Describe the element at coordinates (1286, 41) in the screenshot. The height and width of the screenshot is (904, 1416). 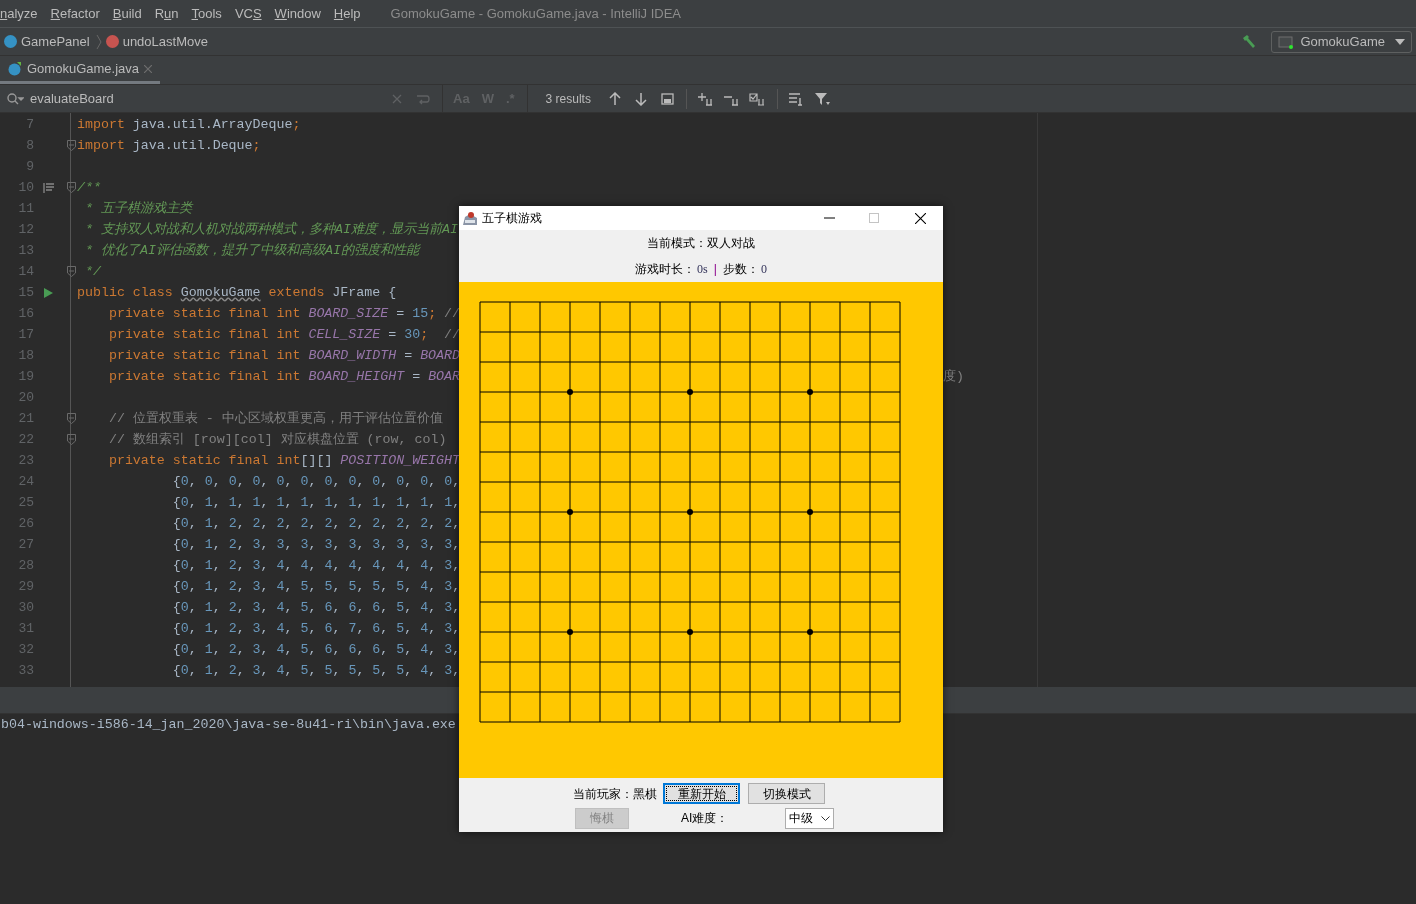
I see `window-icon` at that location.